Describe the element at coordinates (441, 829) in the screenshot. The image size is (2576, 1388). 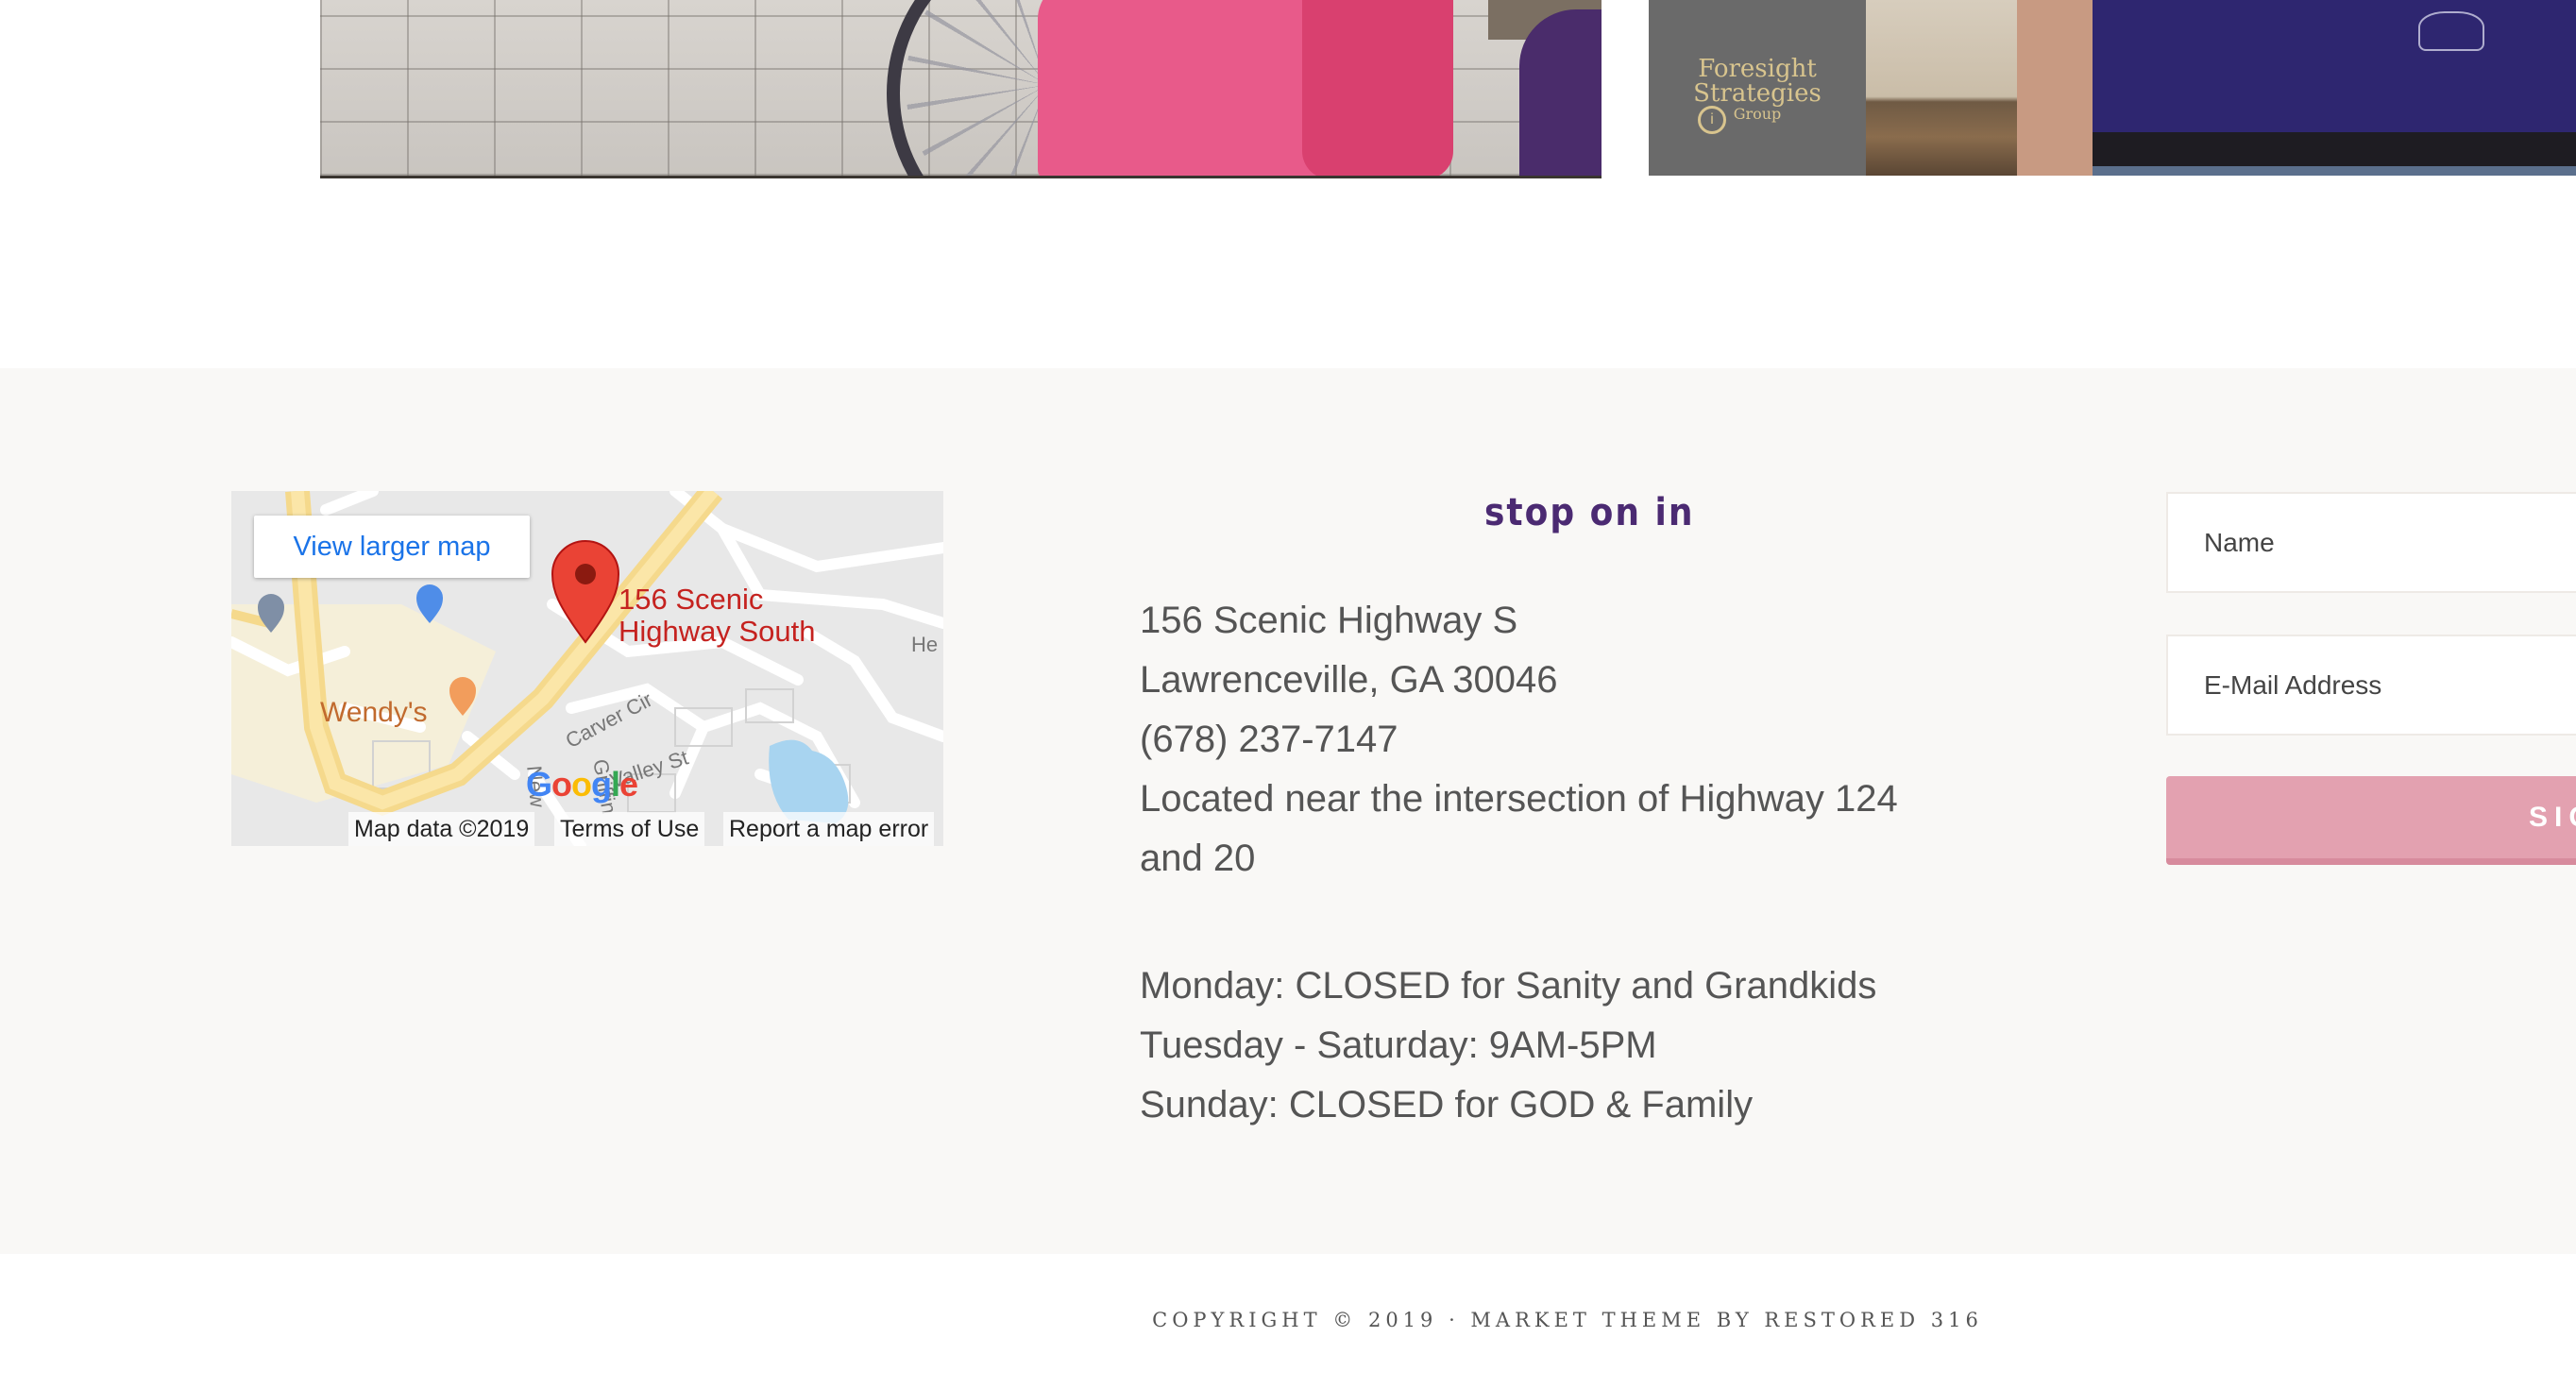
I see `map-data-label: Map data ©2019` at that location.